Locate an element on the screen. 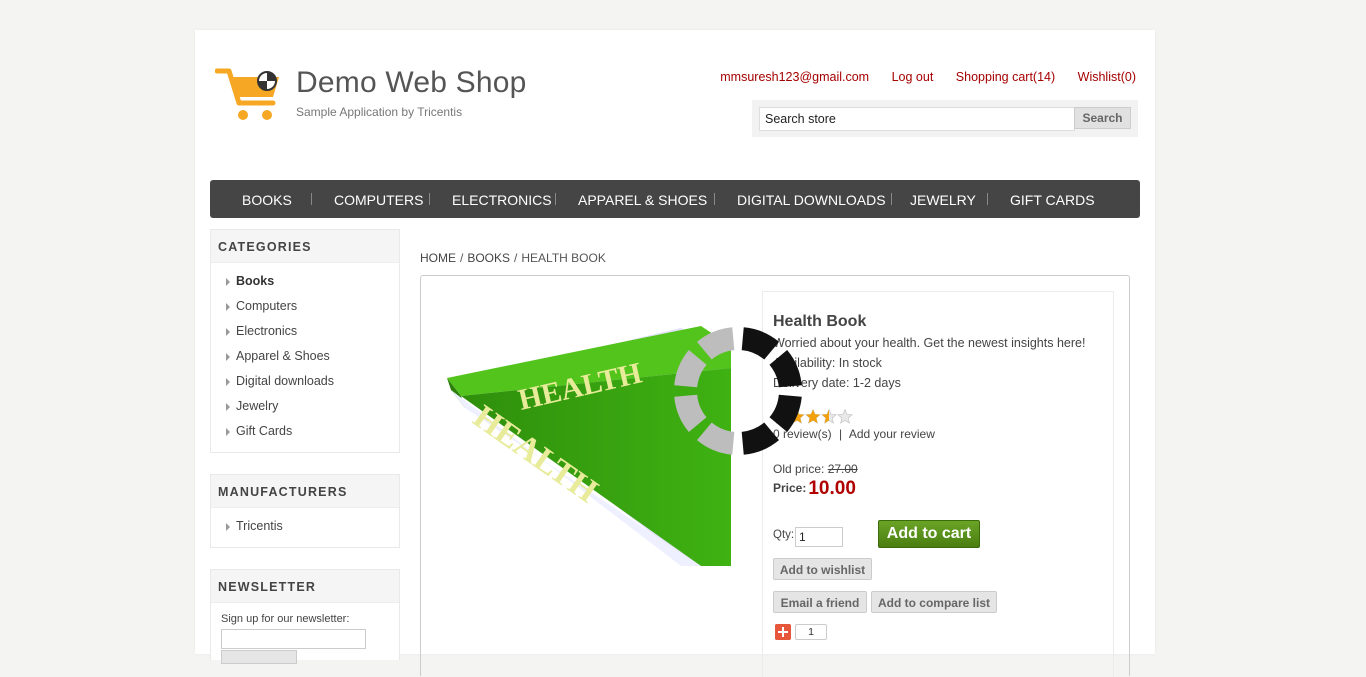 Image resolution: width=1366 pixels, height=677 pixels. newsletter-label: Sign up for our newsletter: is located at coordinates (285, 619).